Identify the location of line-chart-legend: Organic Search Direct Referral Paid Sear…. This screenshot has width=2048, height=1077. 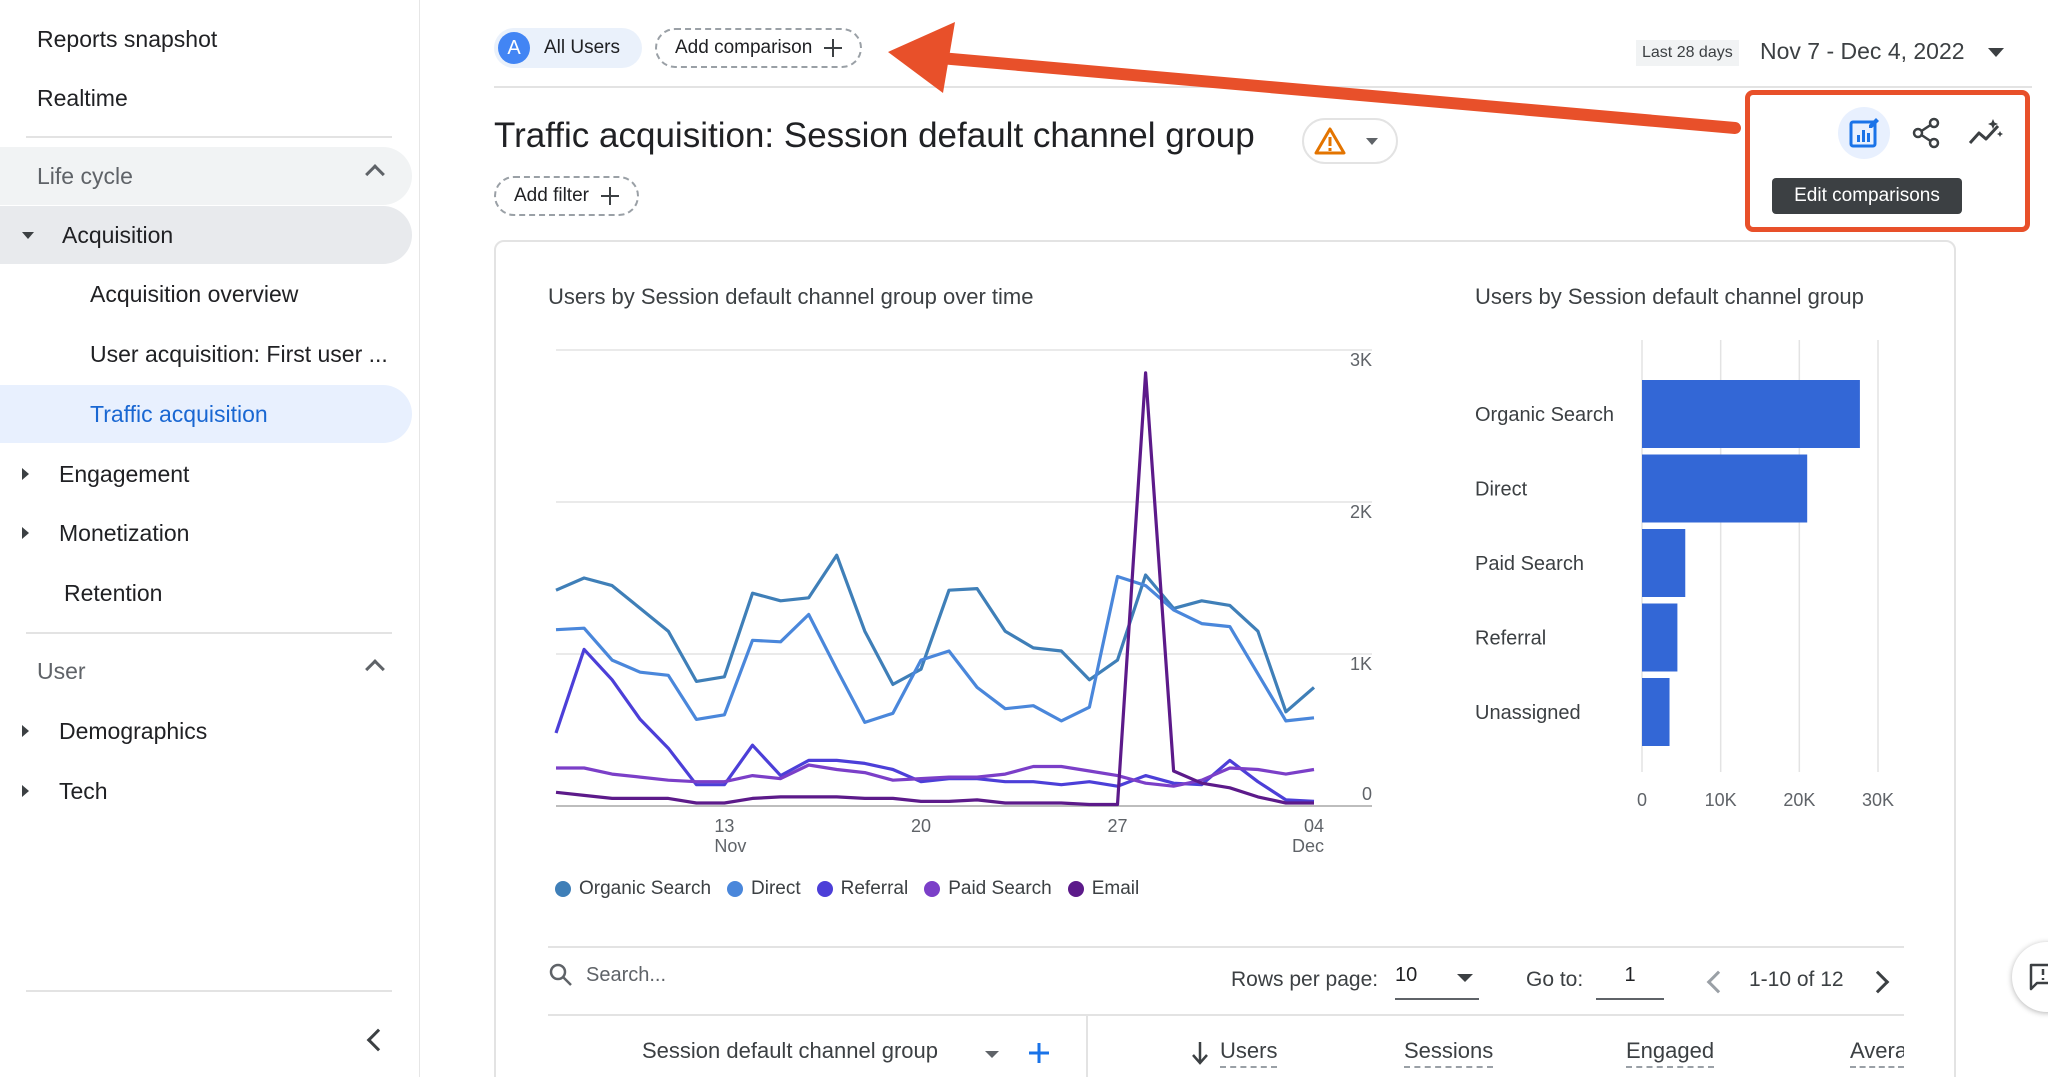
(847, 889).